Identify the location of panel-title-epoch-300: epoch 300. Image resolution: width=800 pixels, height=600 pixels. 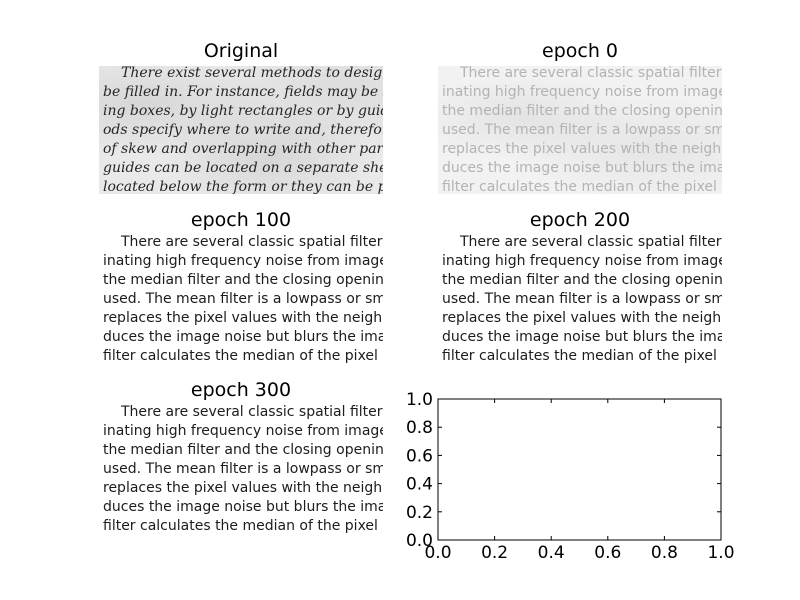
(241, 390).